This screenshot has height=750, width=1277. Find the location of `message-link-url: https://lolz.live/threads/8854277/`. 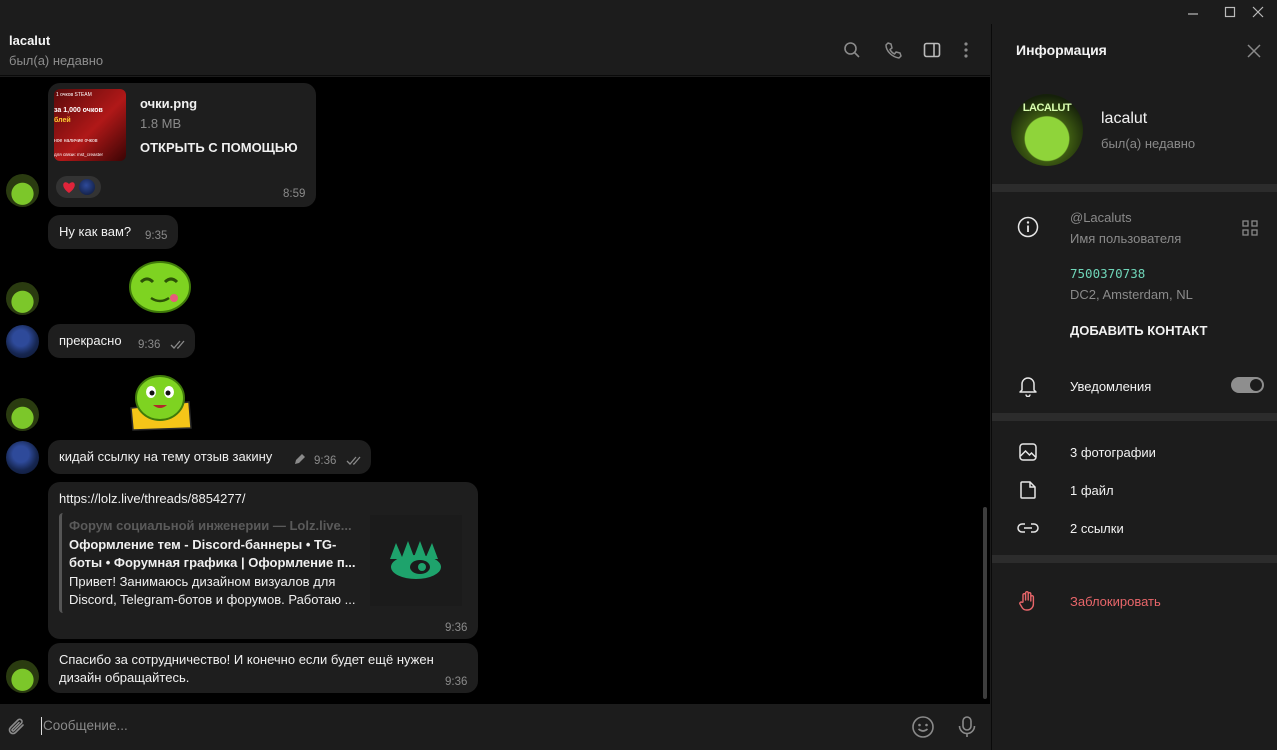

message-link-url: https://lolz.live/threads/8854277/ is located at coordinates (152, 498).